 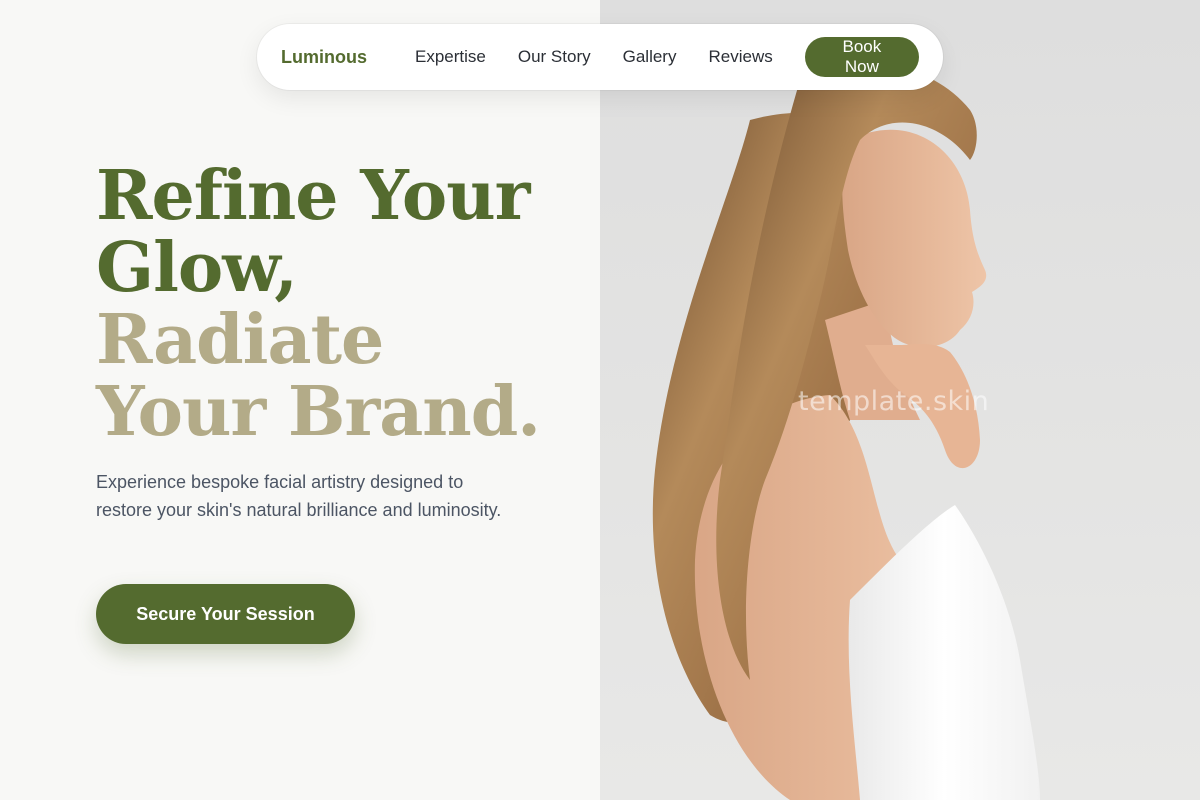 What do you see at coordinates (240, 340) in the screenshot?
I see `headline-line-3: Radiate` at bounding box center [240, 340].